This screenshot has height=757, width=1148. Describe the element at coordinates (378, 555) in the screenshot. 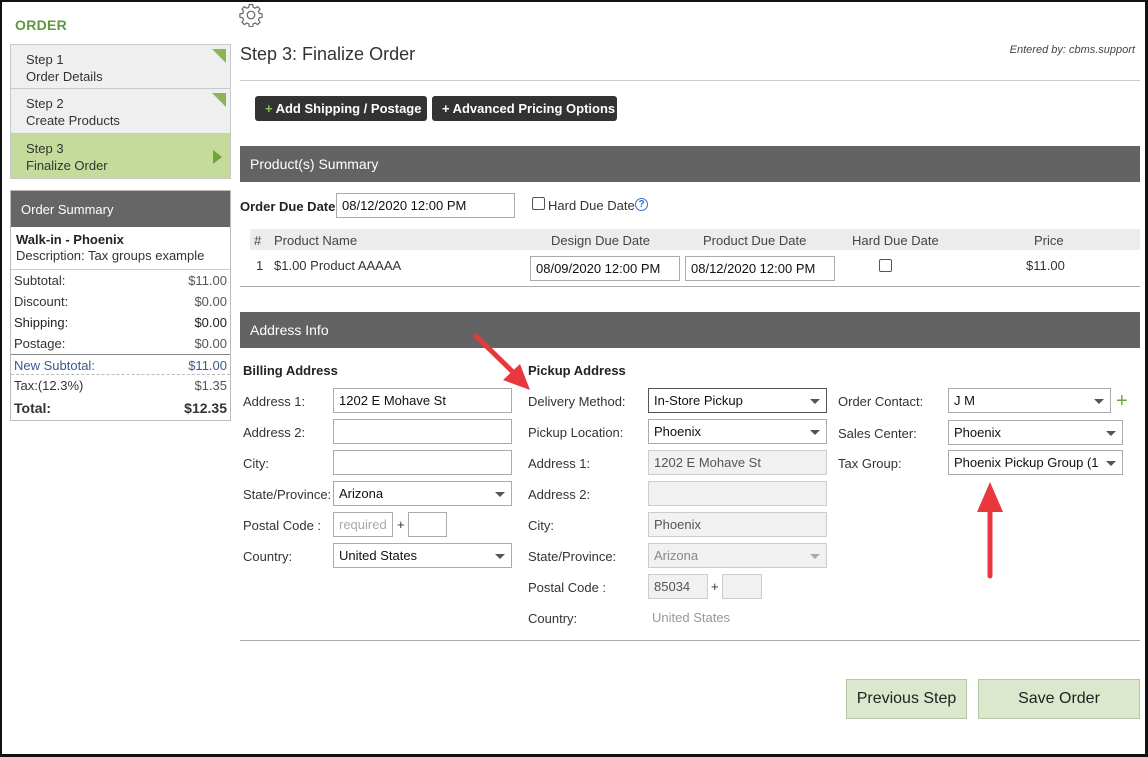

I see `billing-country-value: United States` at that location.